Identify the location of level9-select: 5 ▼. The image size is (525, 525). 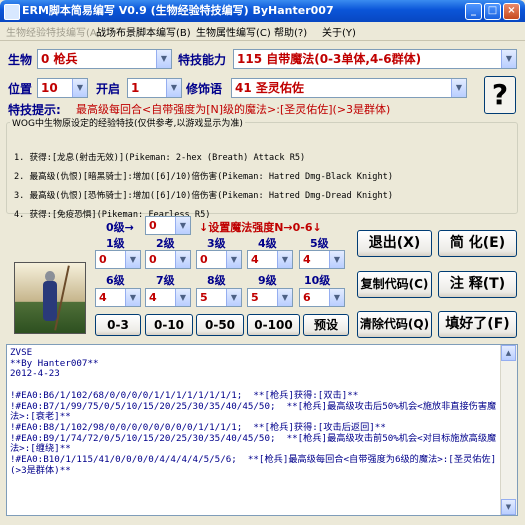
(270, 297).